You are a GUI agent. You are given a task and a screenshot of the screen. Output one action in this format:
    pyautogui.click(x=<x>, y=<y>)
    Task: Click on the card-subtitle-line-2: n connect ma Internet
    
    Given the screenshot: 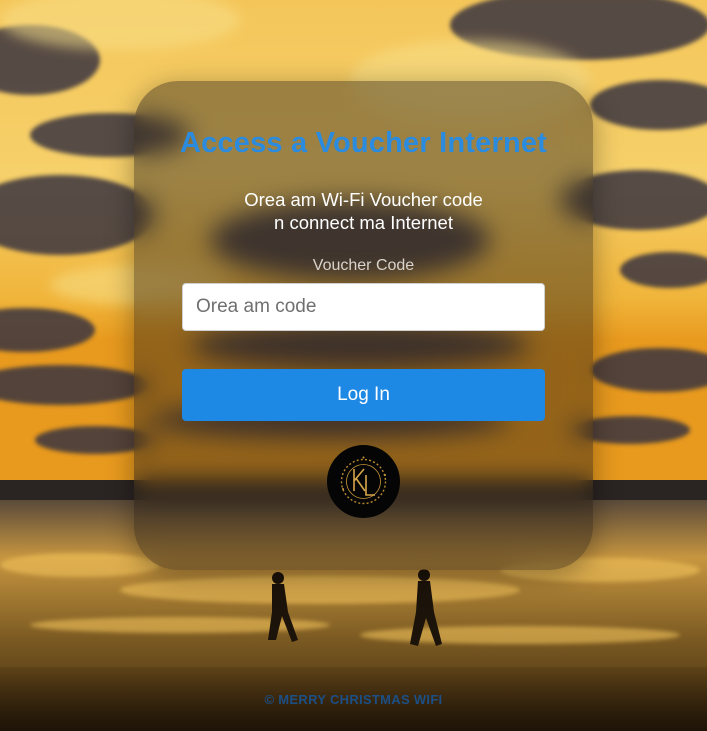 What is the action you would take?
    pyautogui.click(x=363, y=222)
    